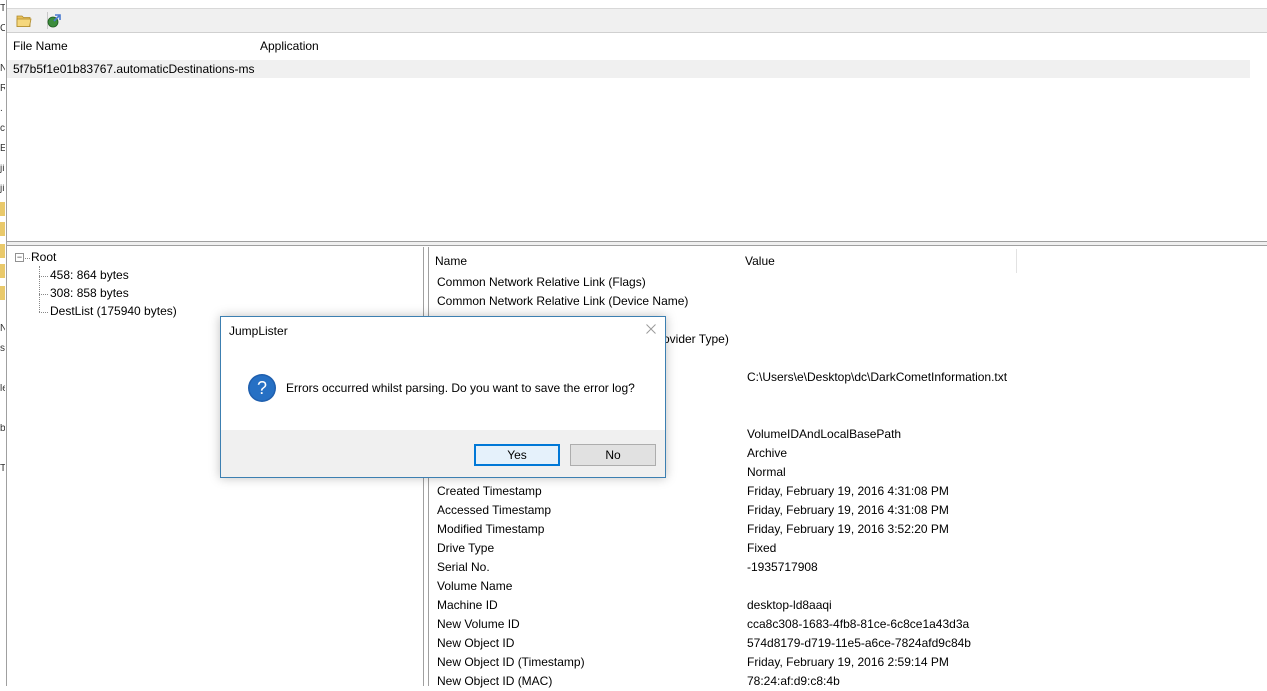 Image resolution: width=1267 pixels, height=691 pixels. Describe the element at coordinates (2, 29) in the screenshot. I see `background-text: C` at that location.